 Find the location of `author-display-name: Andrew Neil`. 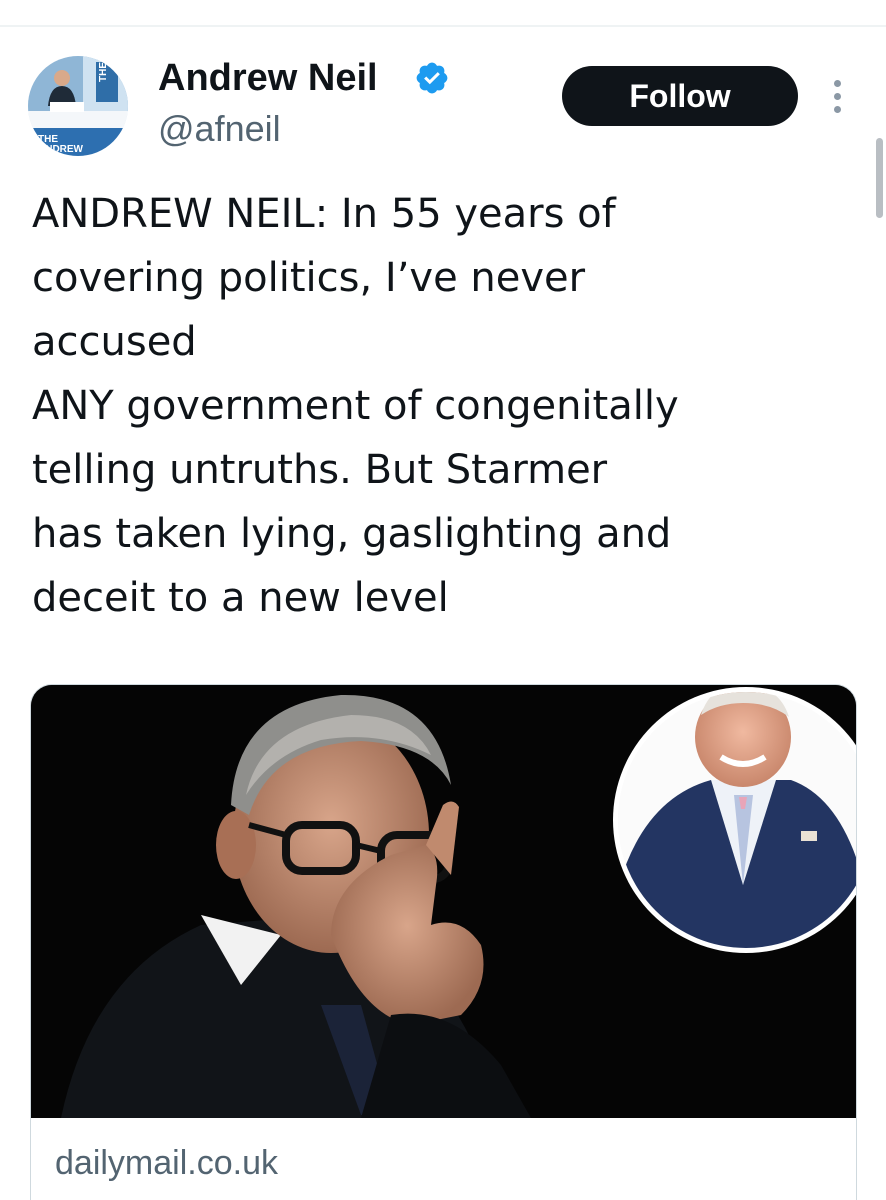

author-display-name: Andrew Neil is located at coordinates (268, 78).